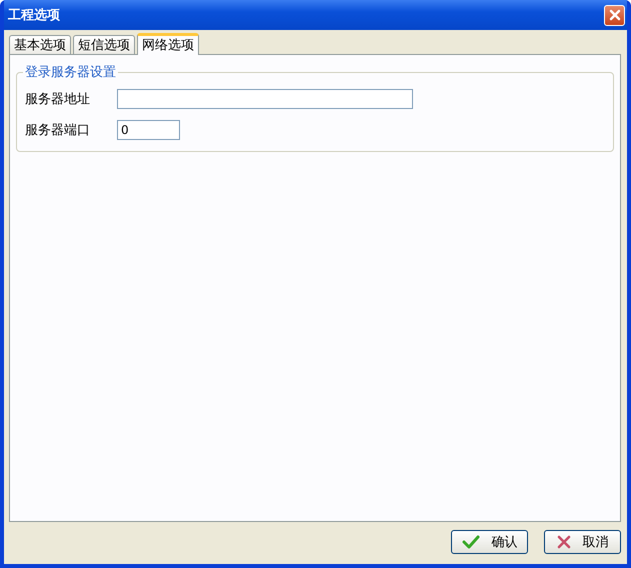 This screenshot has width=631, height=568. Describe the element at coordinates (70, 72) in the screenshot. I see `group-title: 登录服务器设置` at that location.